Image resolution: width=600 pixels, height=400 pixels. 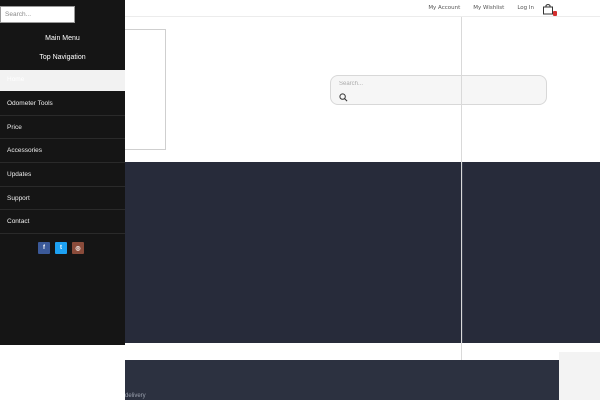 What do you see at coordinates (62, 38) in the screenshot?
I see `main-menu-tab: Main Menu` at bounding box center [62, 38].